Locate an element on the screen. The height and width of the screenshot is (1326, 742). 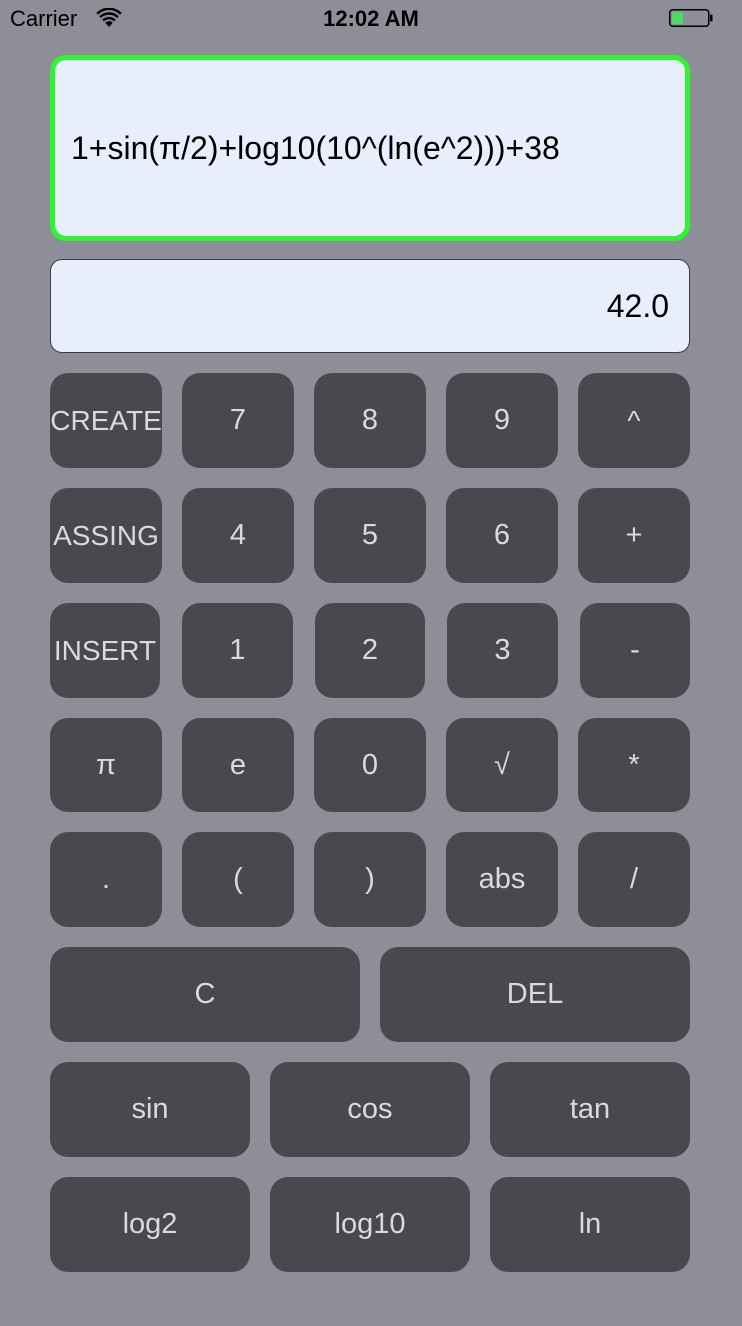
minus-button: - is located at coordinates (635, 650).